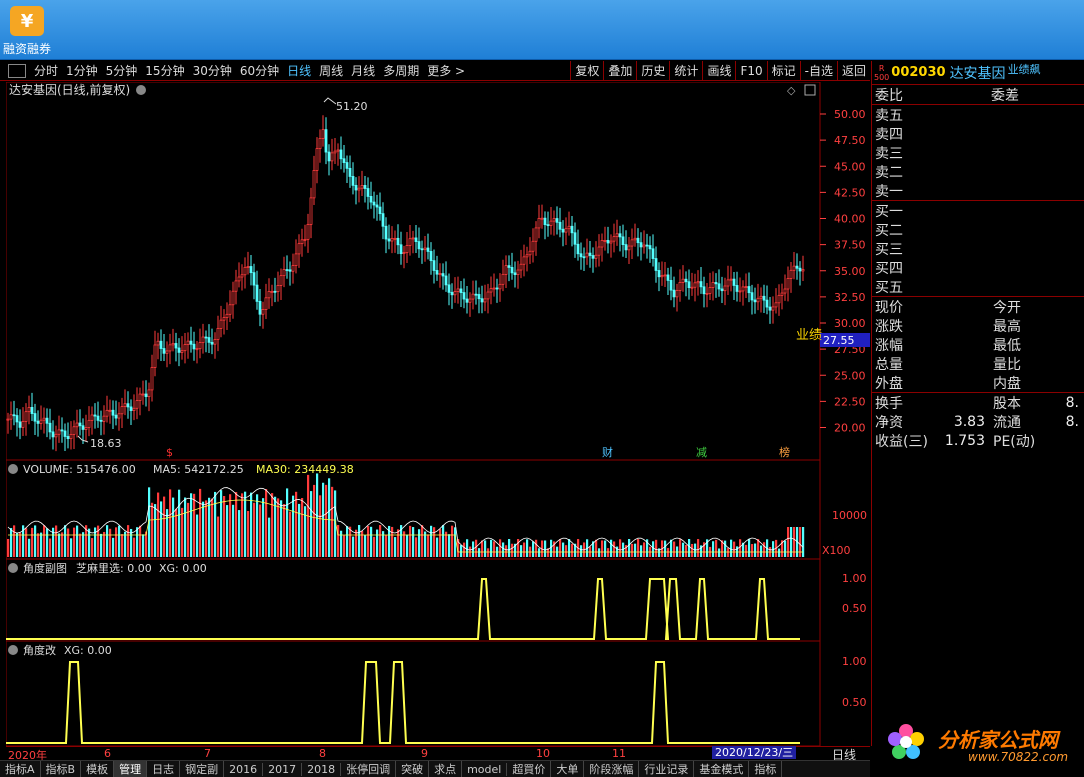  Describe the element at coordinates (667, 769) in the screenshot. I see `bottom-tab: 行业记录` at that location.